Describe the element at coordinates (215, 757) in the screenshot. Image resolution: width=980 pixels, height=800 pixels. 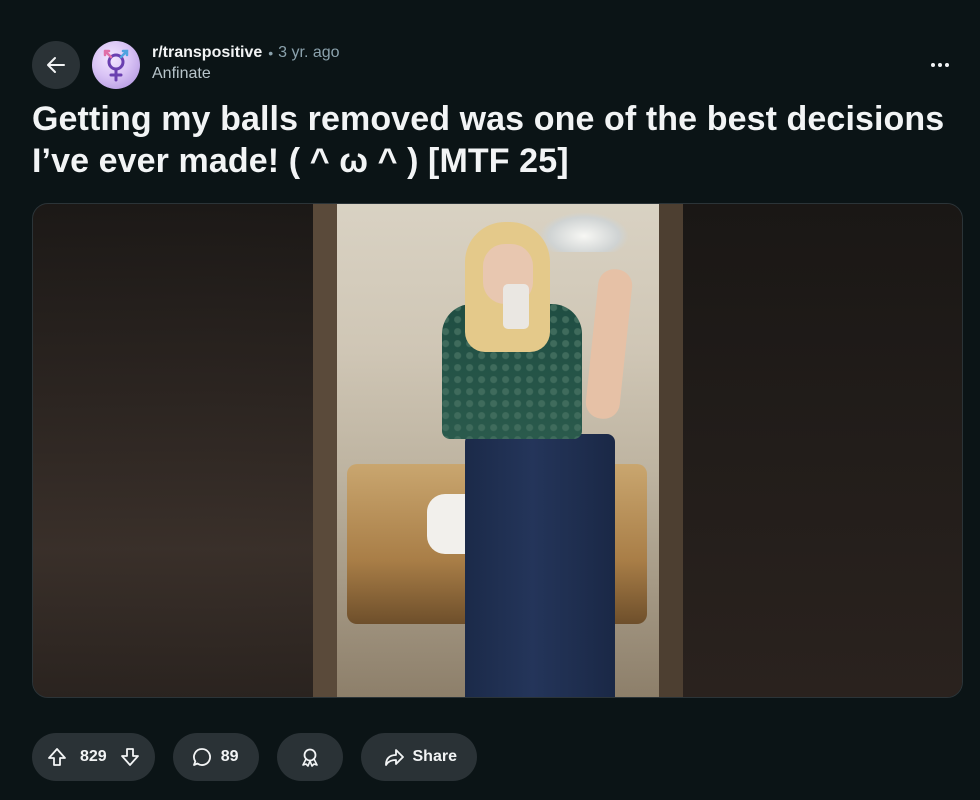
I see `comments-button: 89` at that location.